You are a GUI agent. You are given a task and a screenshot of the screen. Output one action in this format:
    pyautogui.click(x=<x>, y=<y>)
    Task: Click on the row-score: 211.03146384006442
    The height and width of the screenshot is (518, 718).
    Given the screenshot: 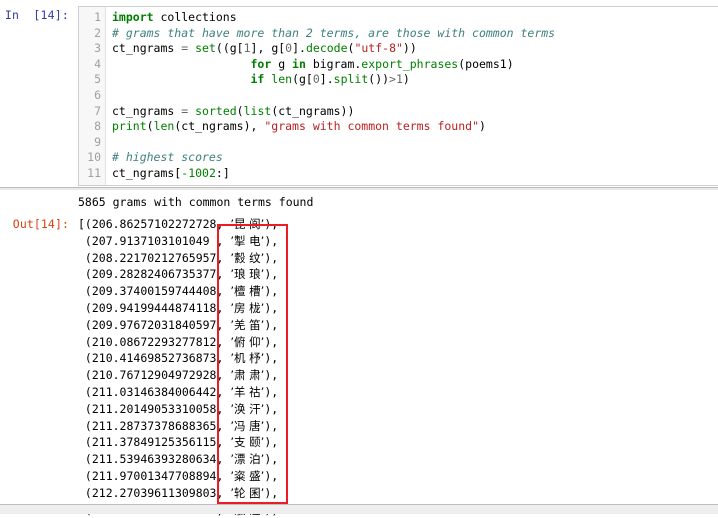 What is the action you would take?
    pyautogui.click(x=154, y=391)
    